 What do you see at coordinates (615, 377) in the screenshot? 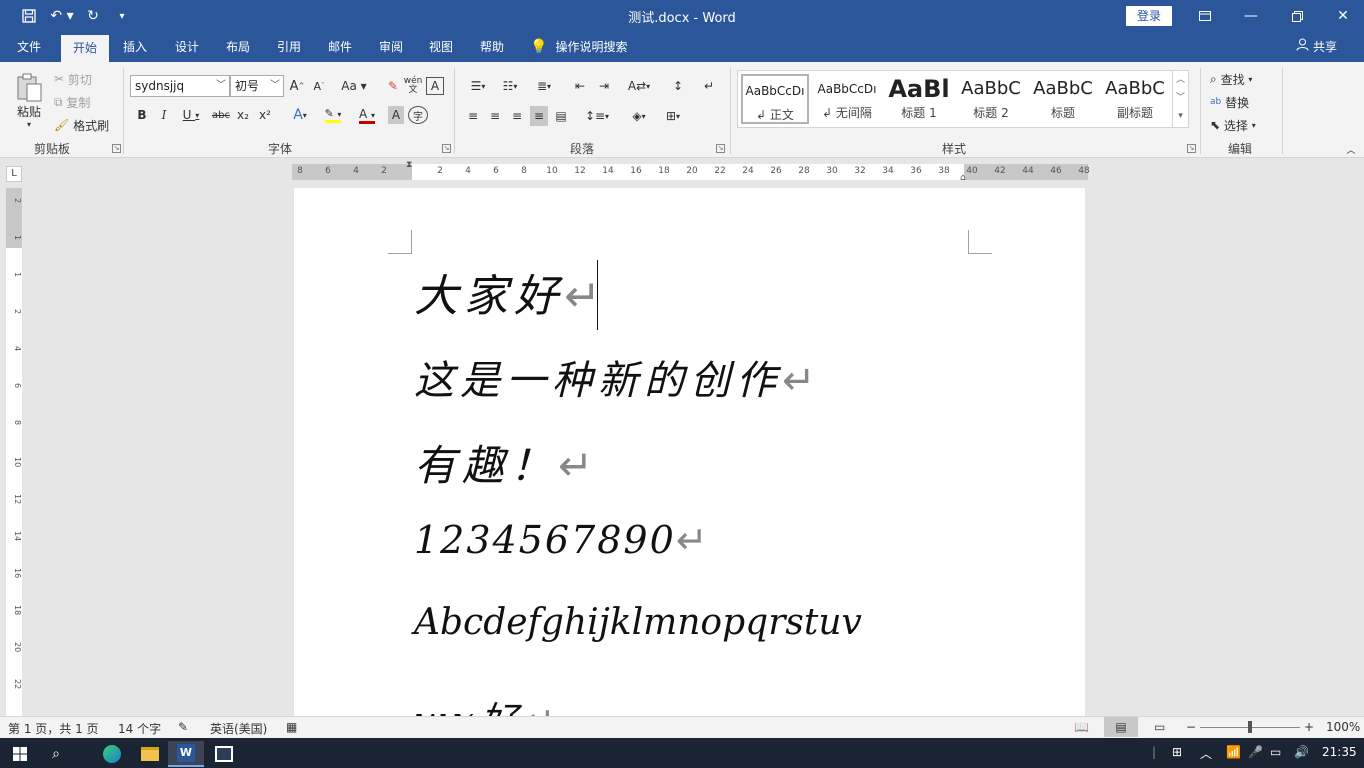
I see `doc-line-2: 这是一种新的创作↵` at bounding box center [615, 377].